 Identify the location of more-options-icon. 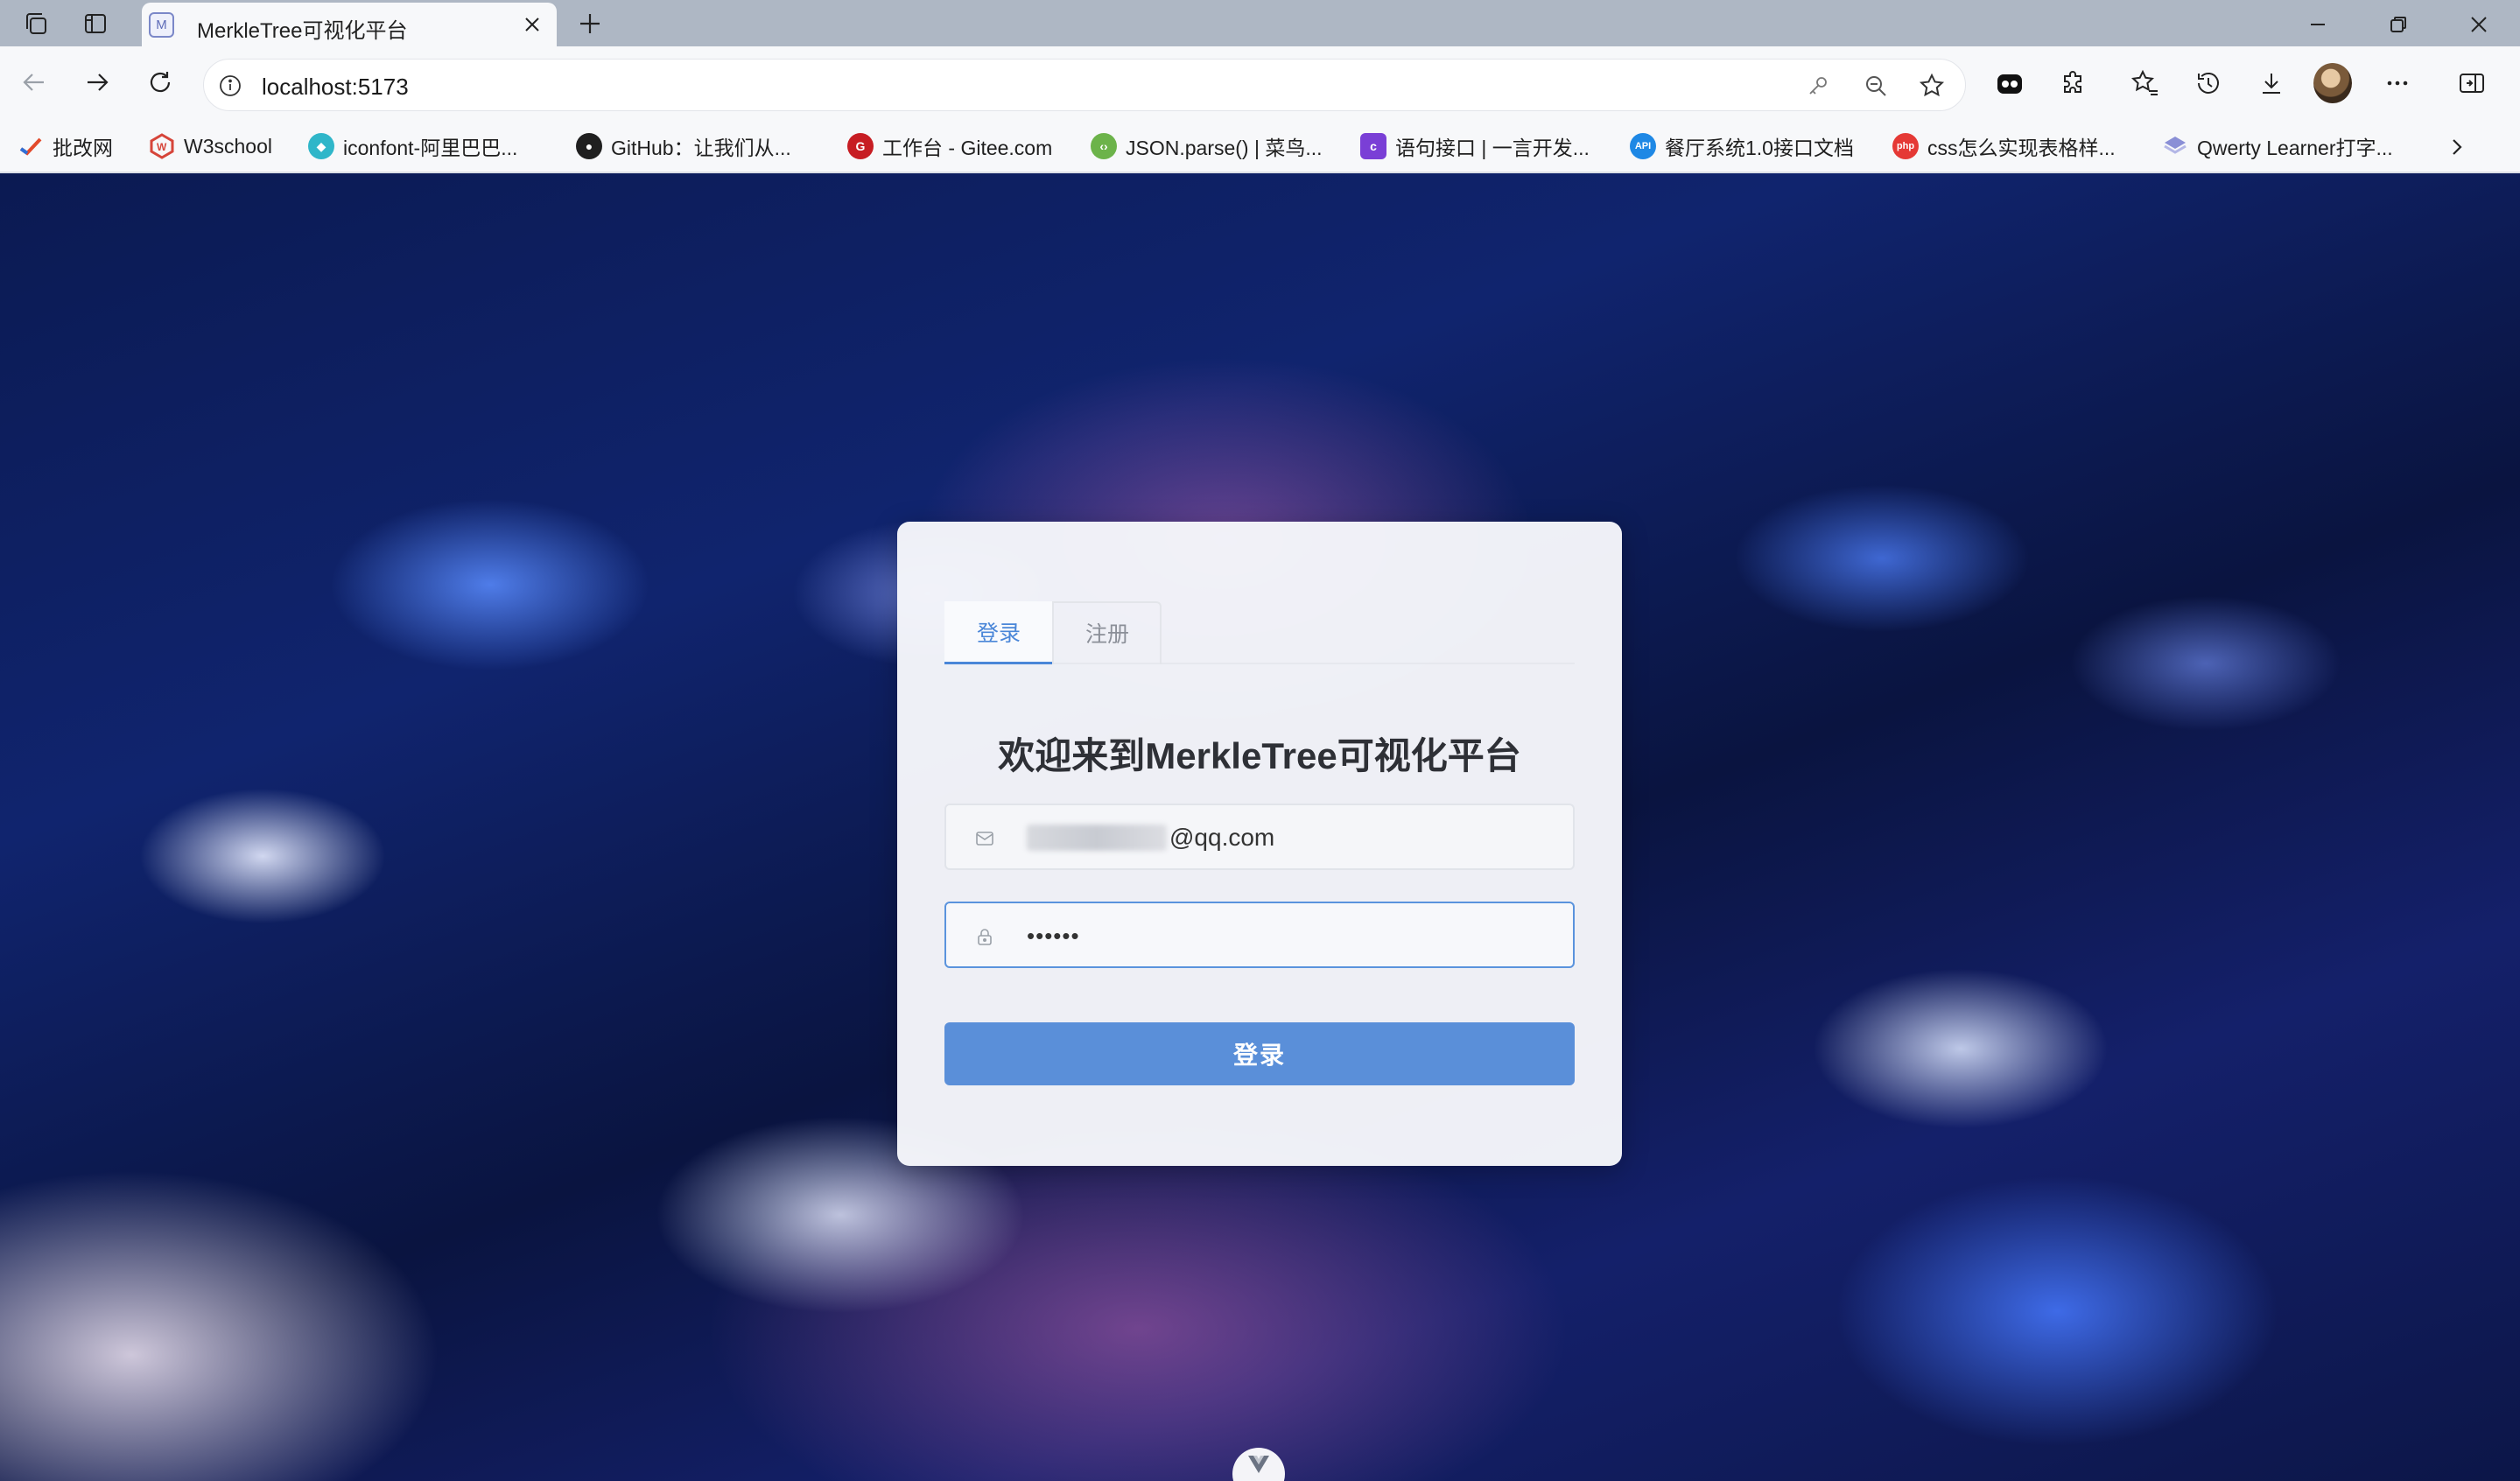
(2397, 83).